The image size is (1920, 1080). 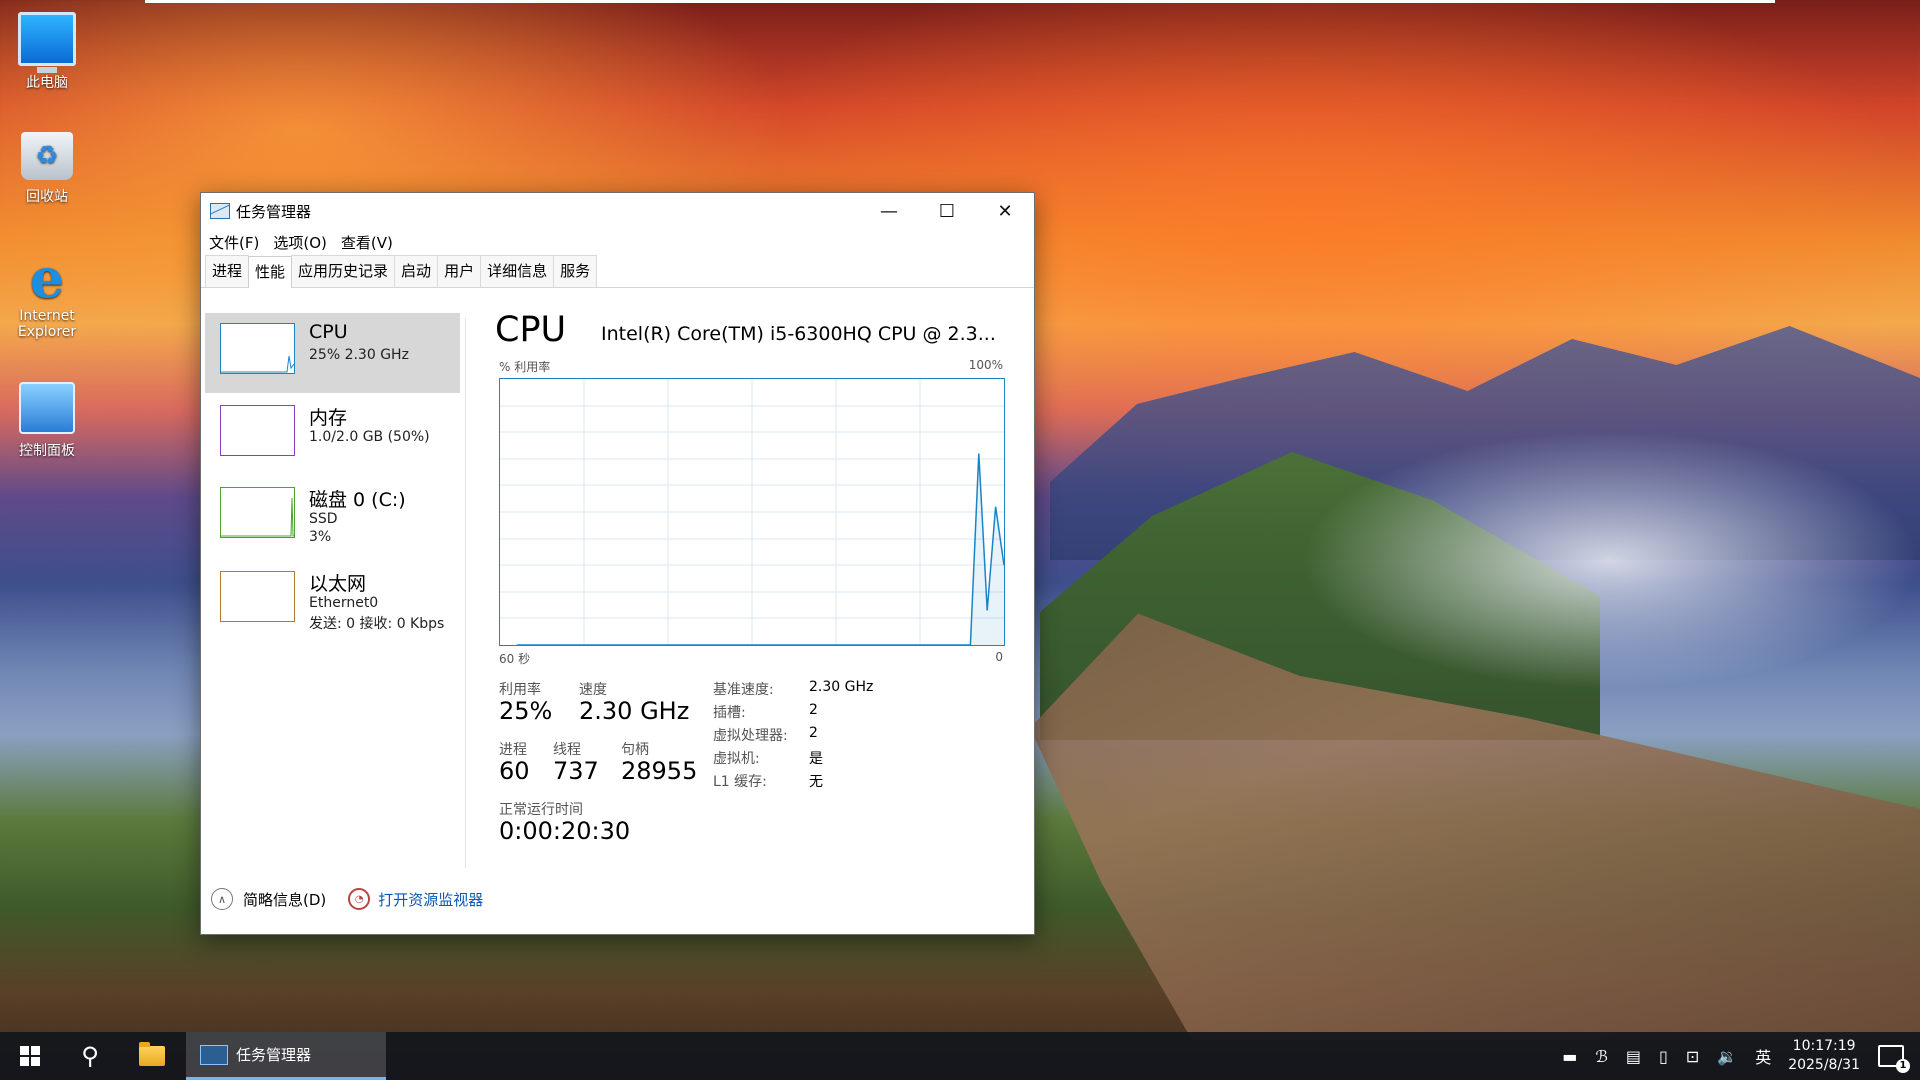 I want to click on title-bar: 任务管理器 — ☐ ✕, so click(x=617, y=211).